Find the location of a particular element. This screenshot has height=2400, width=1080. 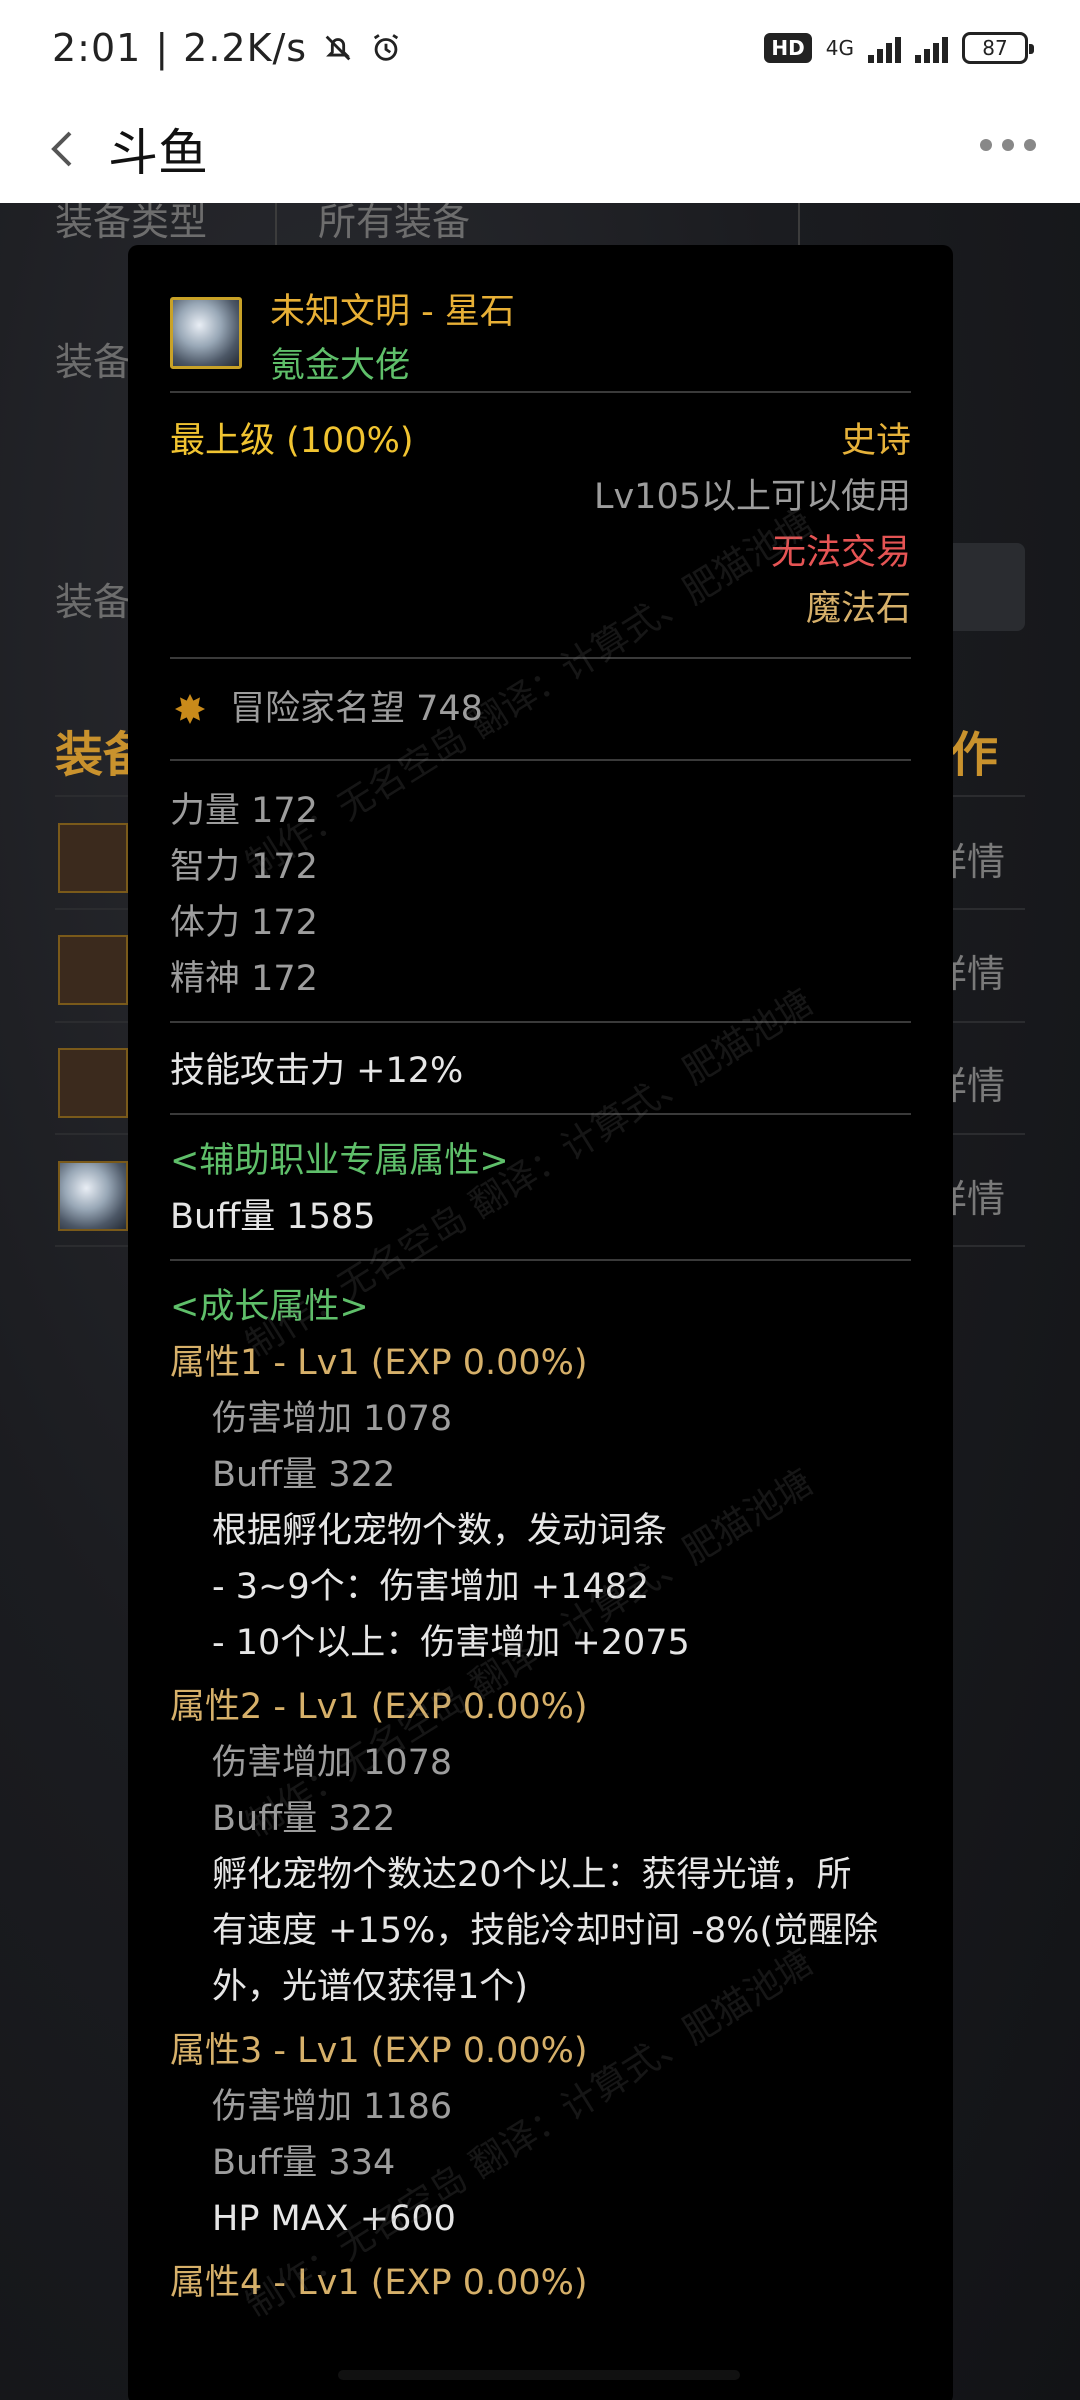

skill-attack: 技能攻击力 +12% is located at coordinates (317, 1071).